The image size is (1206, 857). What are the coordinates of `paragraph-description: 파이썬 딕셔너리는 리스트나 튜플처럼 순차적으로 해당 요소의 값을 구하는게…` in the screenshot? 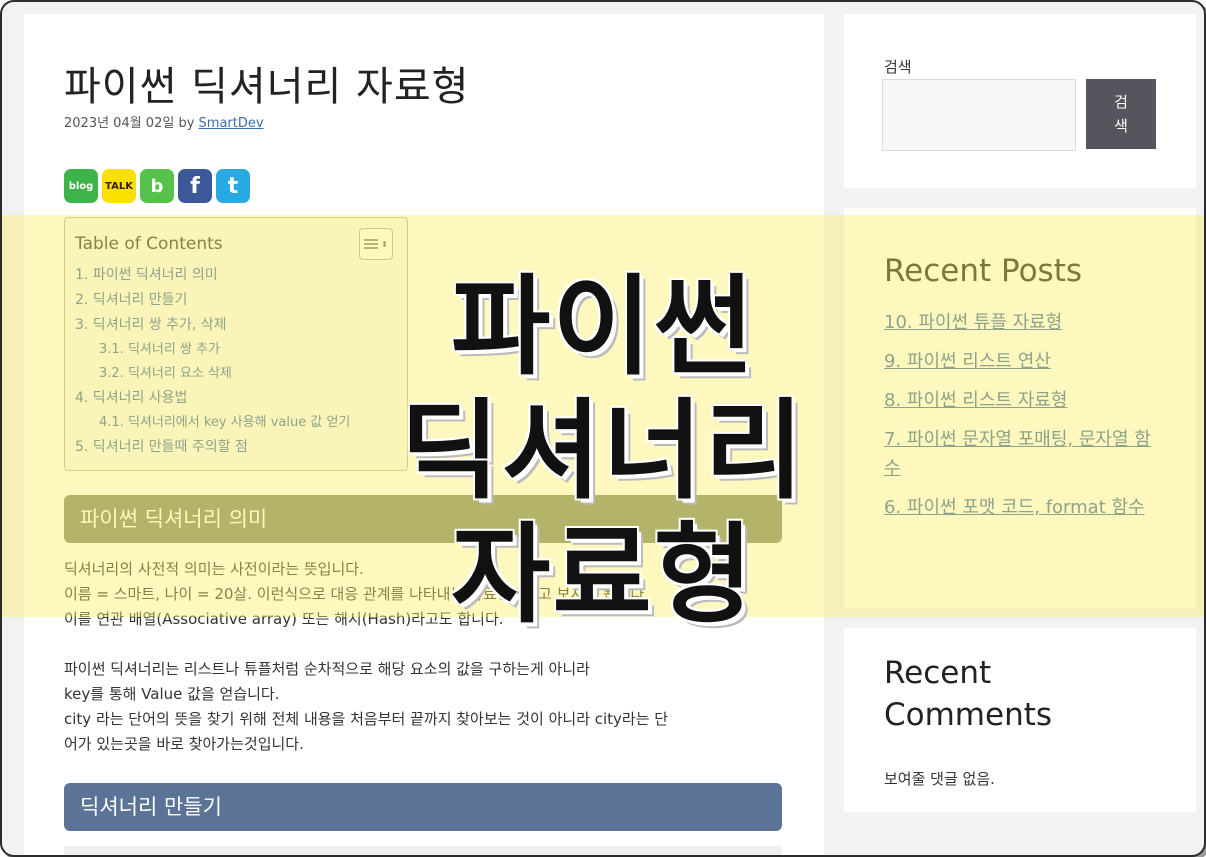 It's located at (366, 706).